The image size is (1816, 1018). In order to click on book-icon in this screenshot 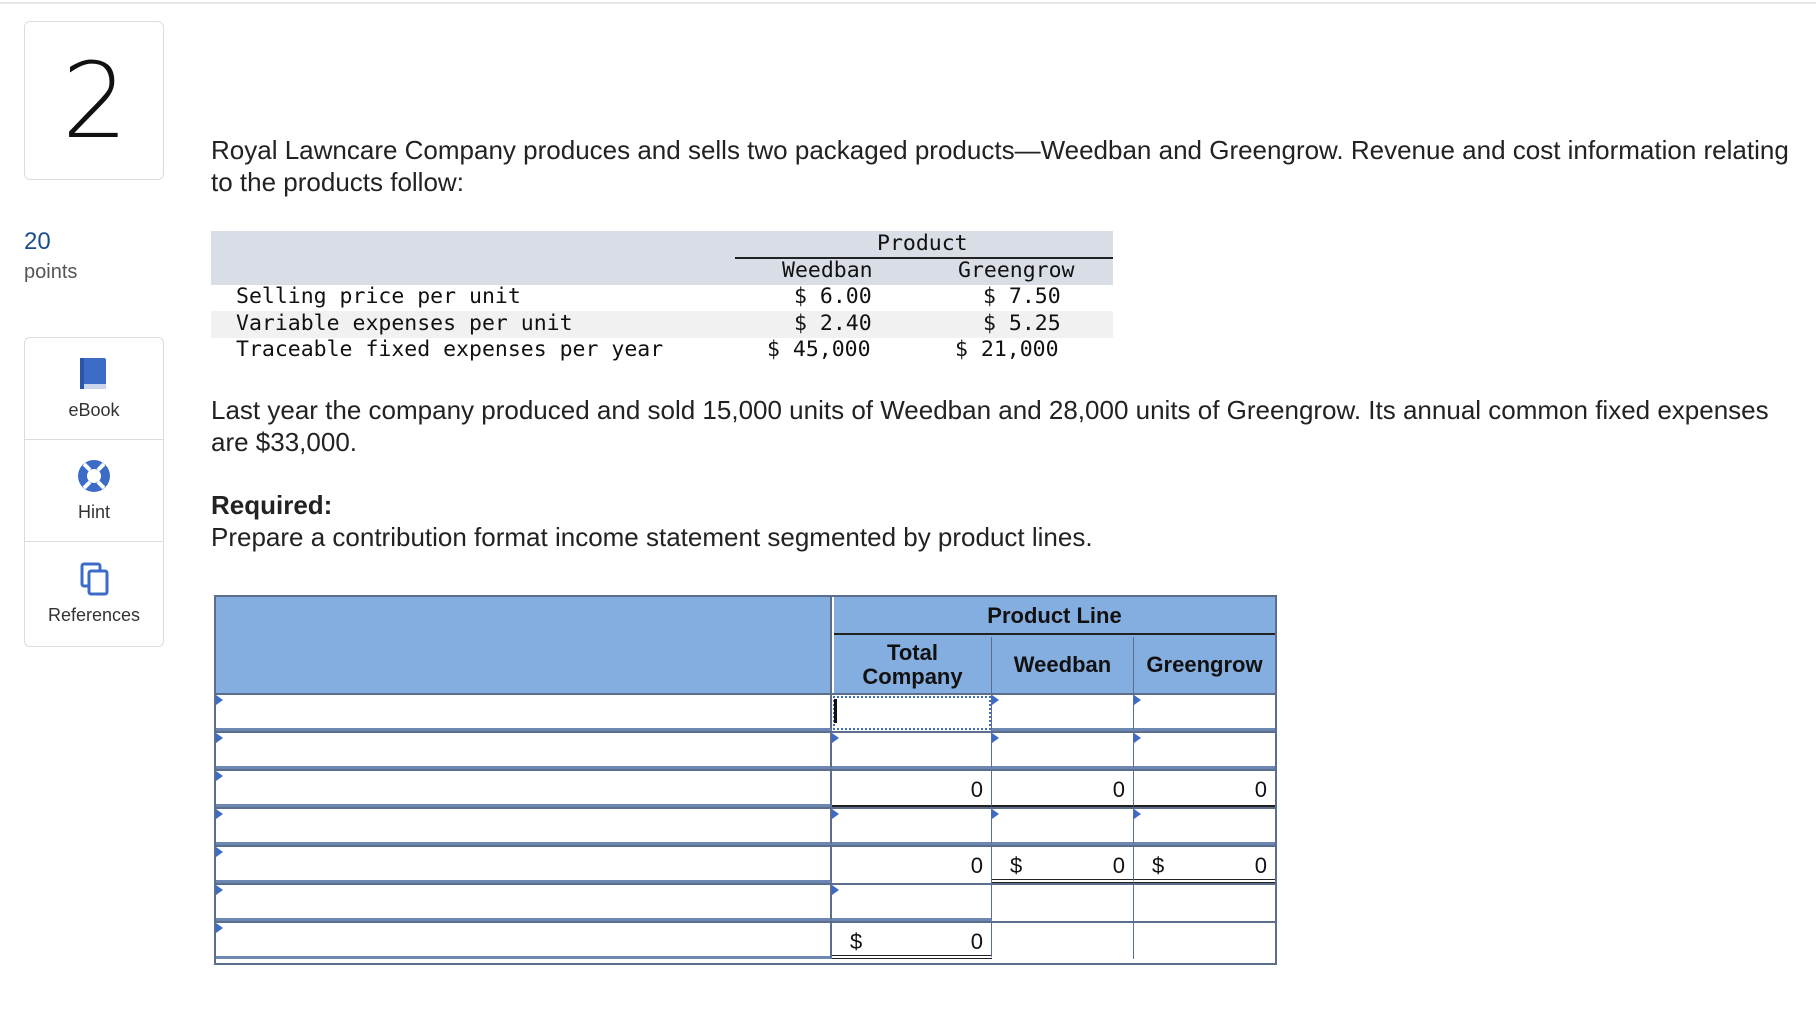, I will do `click(94, 374)`.